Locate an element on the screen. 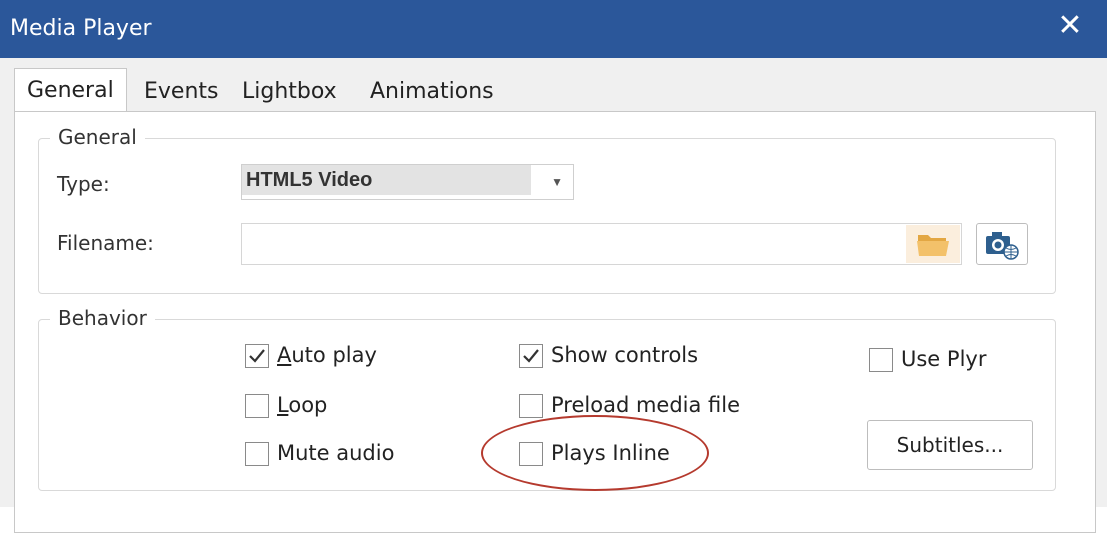  window-title: Media Player is located at coordinates (81, 28).